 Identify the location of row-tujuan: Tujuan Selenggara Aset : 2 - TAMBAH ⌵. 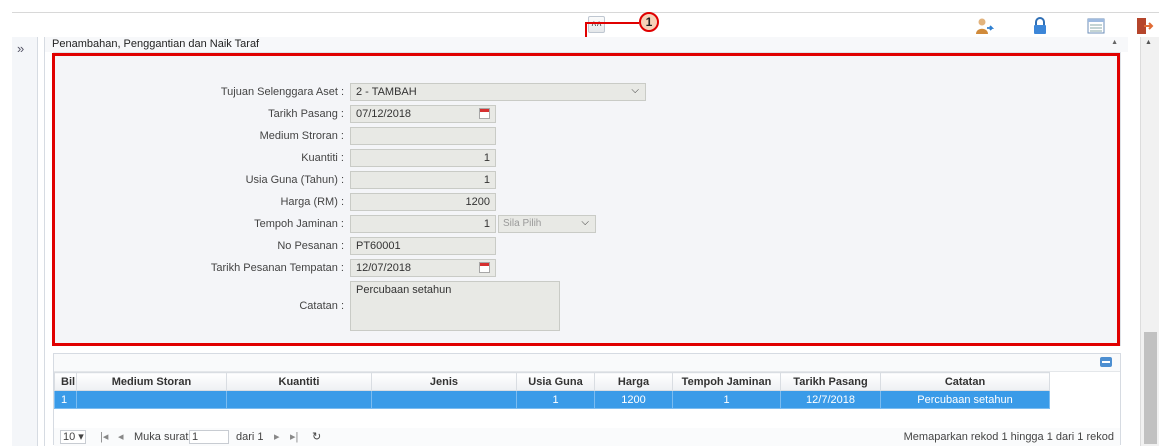
(584, 92).